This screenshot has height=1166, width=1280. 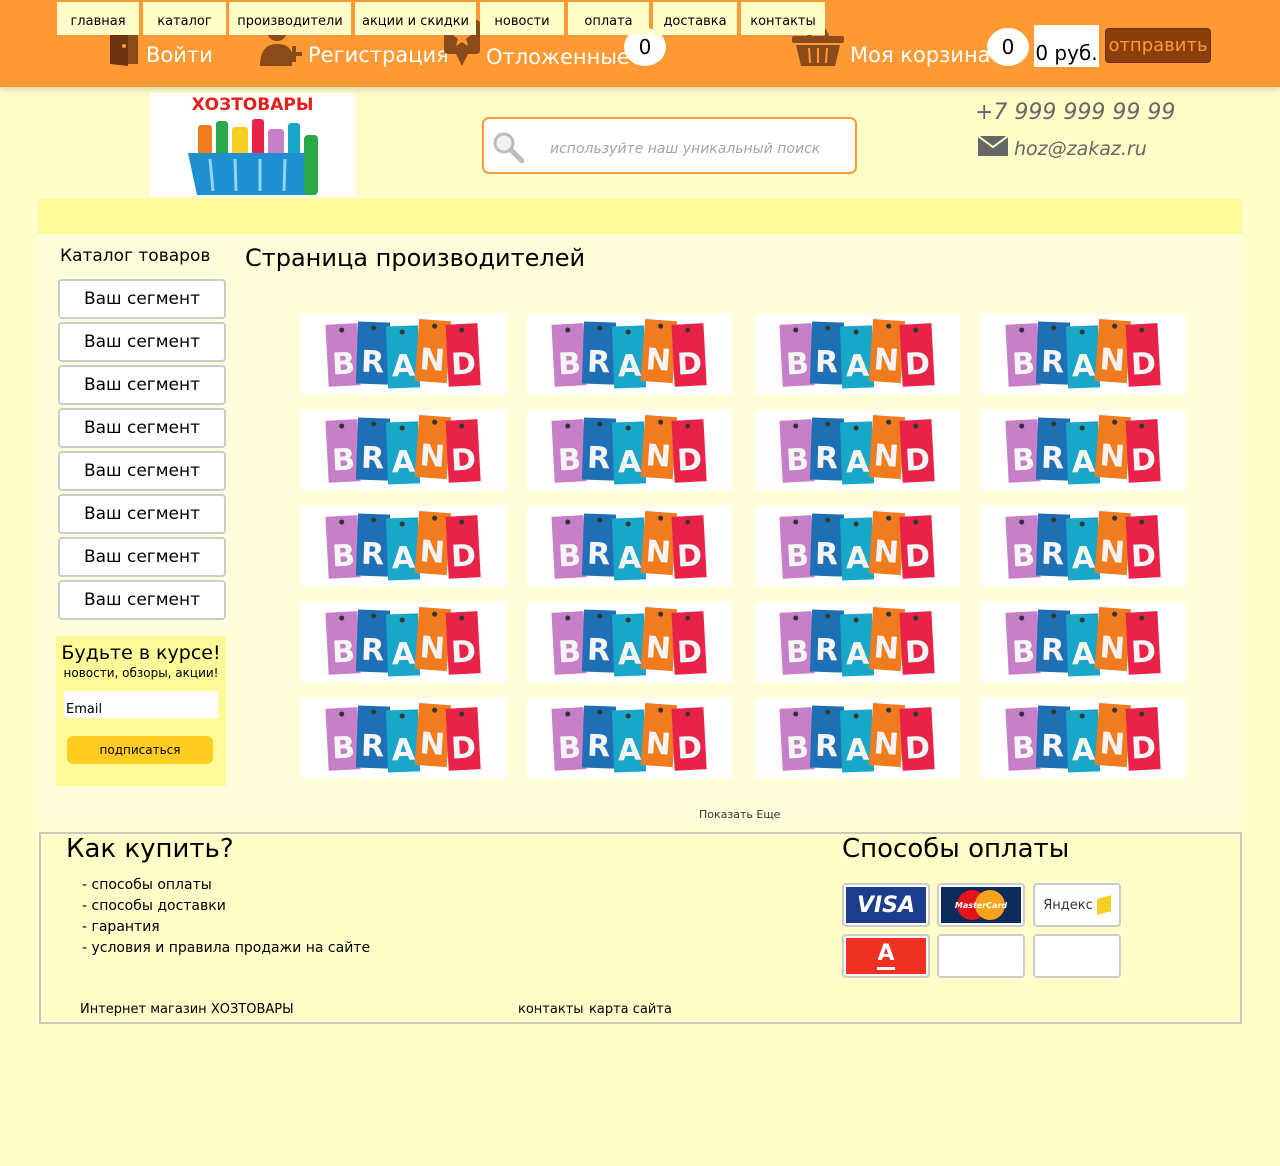 I want to click on email-contact: hoz@zakaz.ru, so click(x=1062, y=148).